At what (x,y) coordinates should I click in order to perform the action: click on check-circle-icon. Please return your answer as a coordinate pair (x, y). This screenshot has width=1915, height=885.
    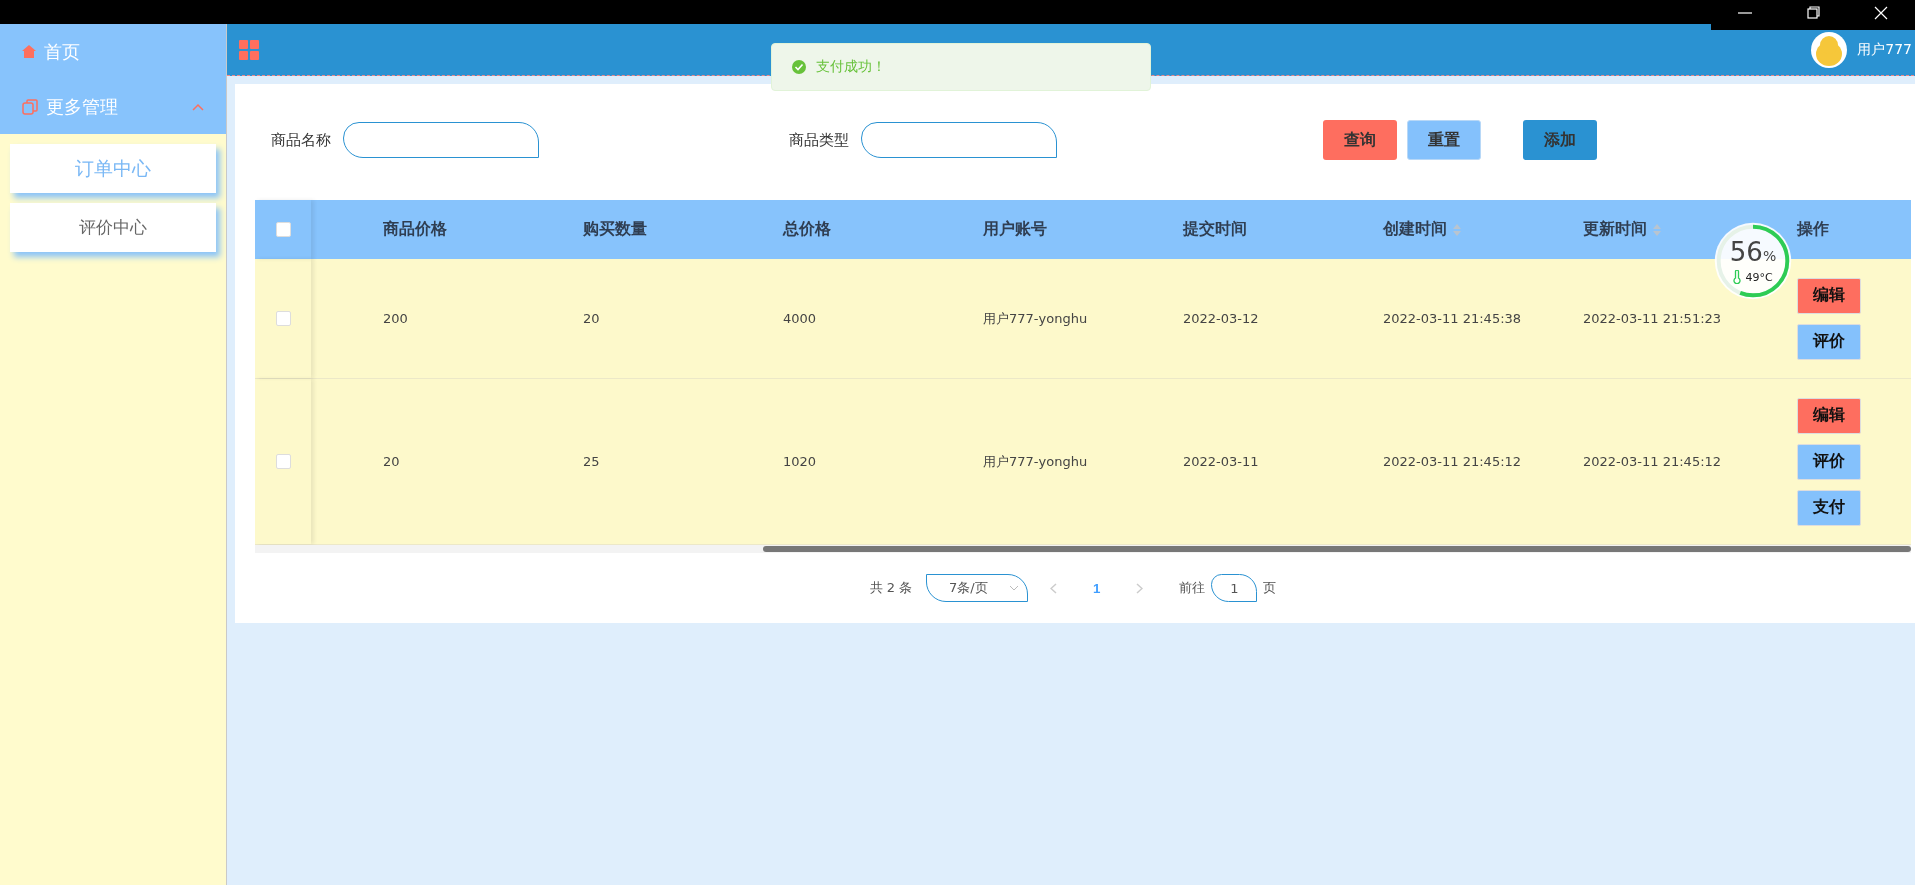
    Looking at the image, I should click on (799, 67).